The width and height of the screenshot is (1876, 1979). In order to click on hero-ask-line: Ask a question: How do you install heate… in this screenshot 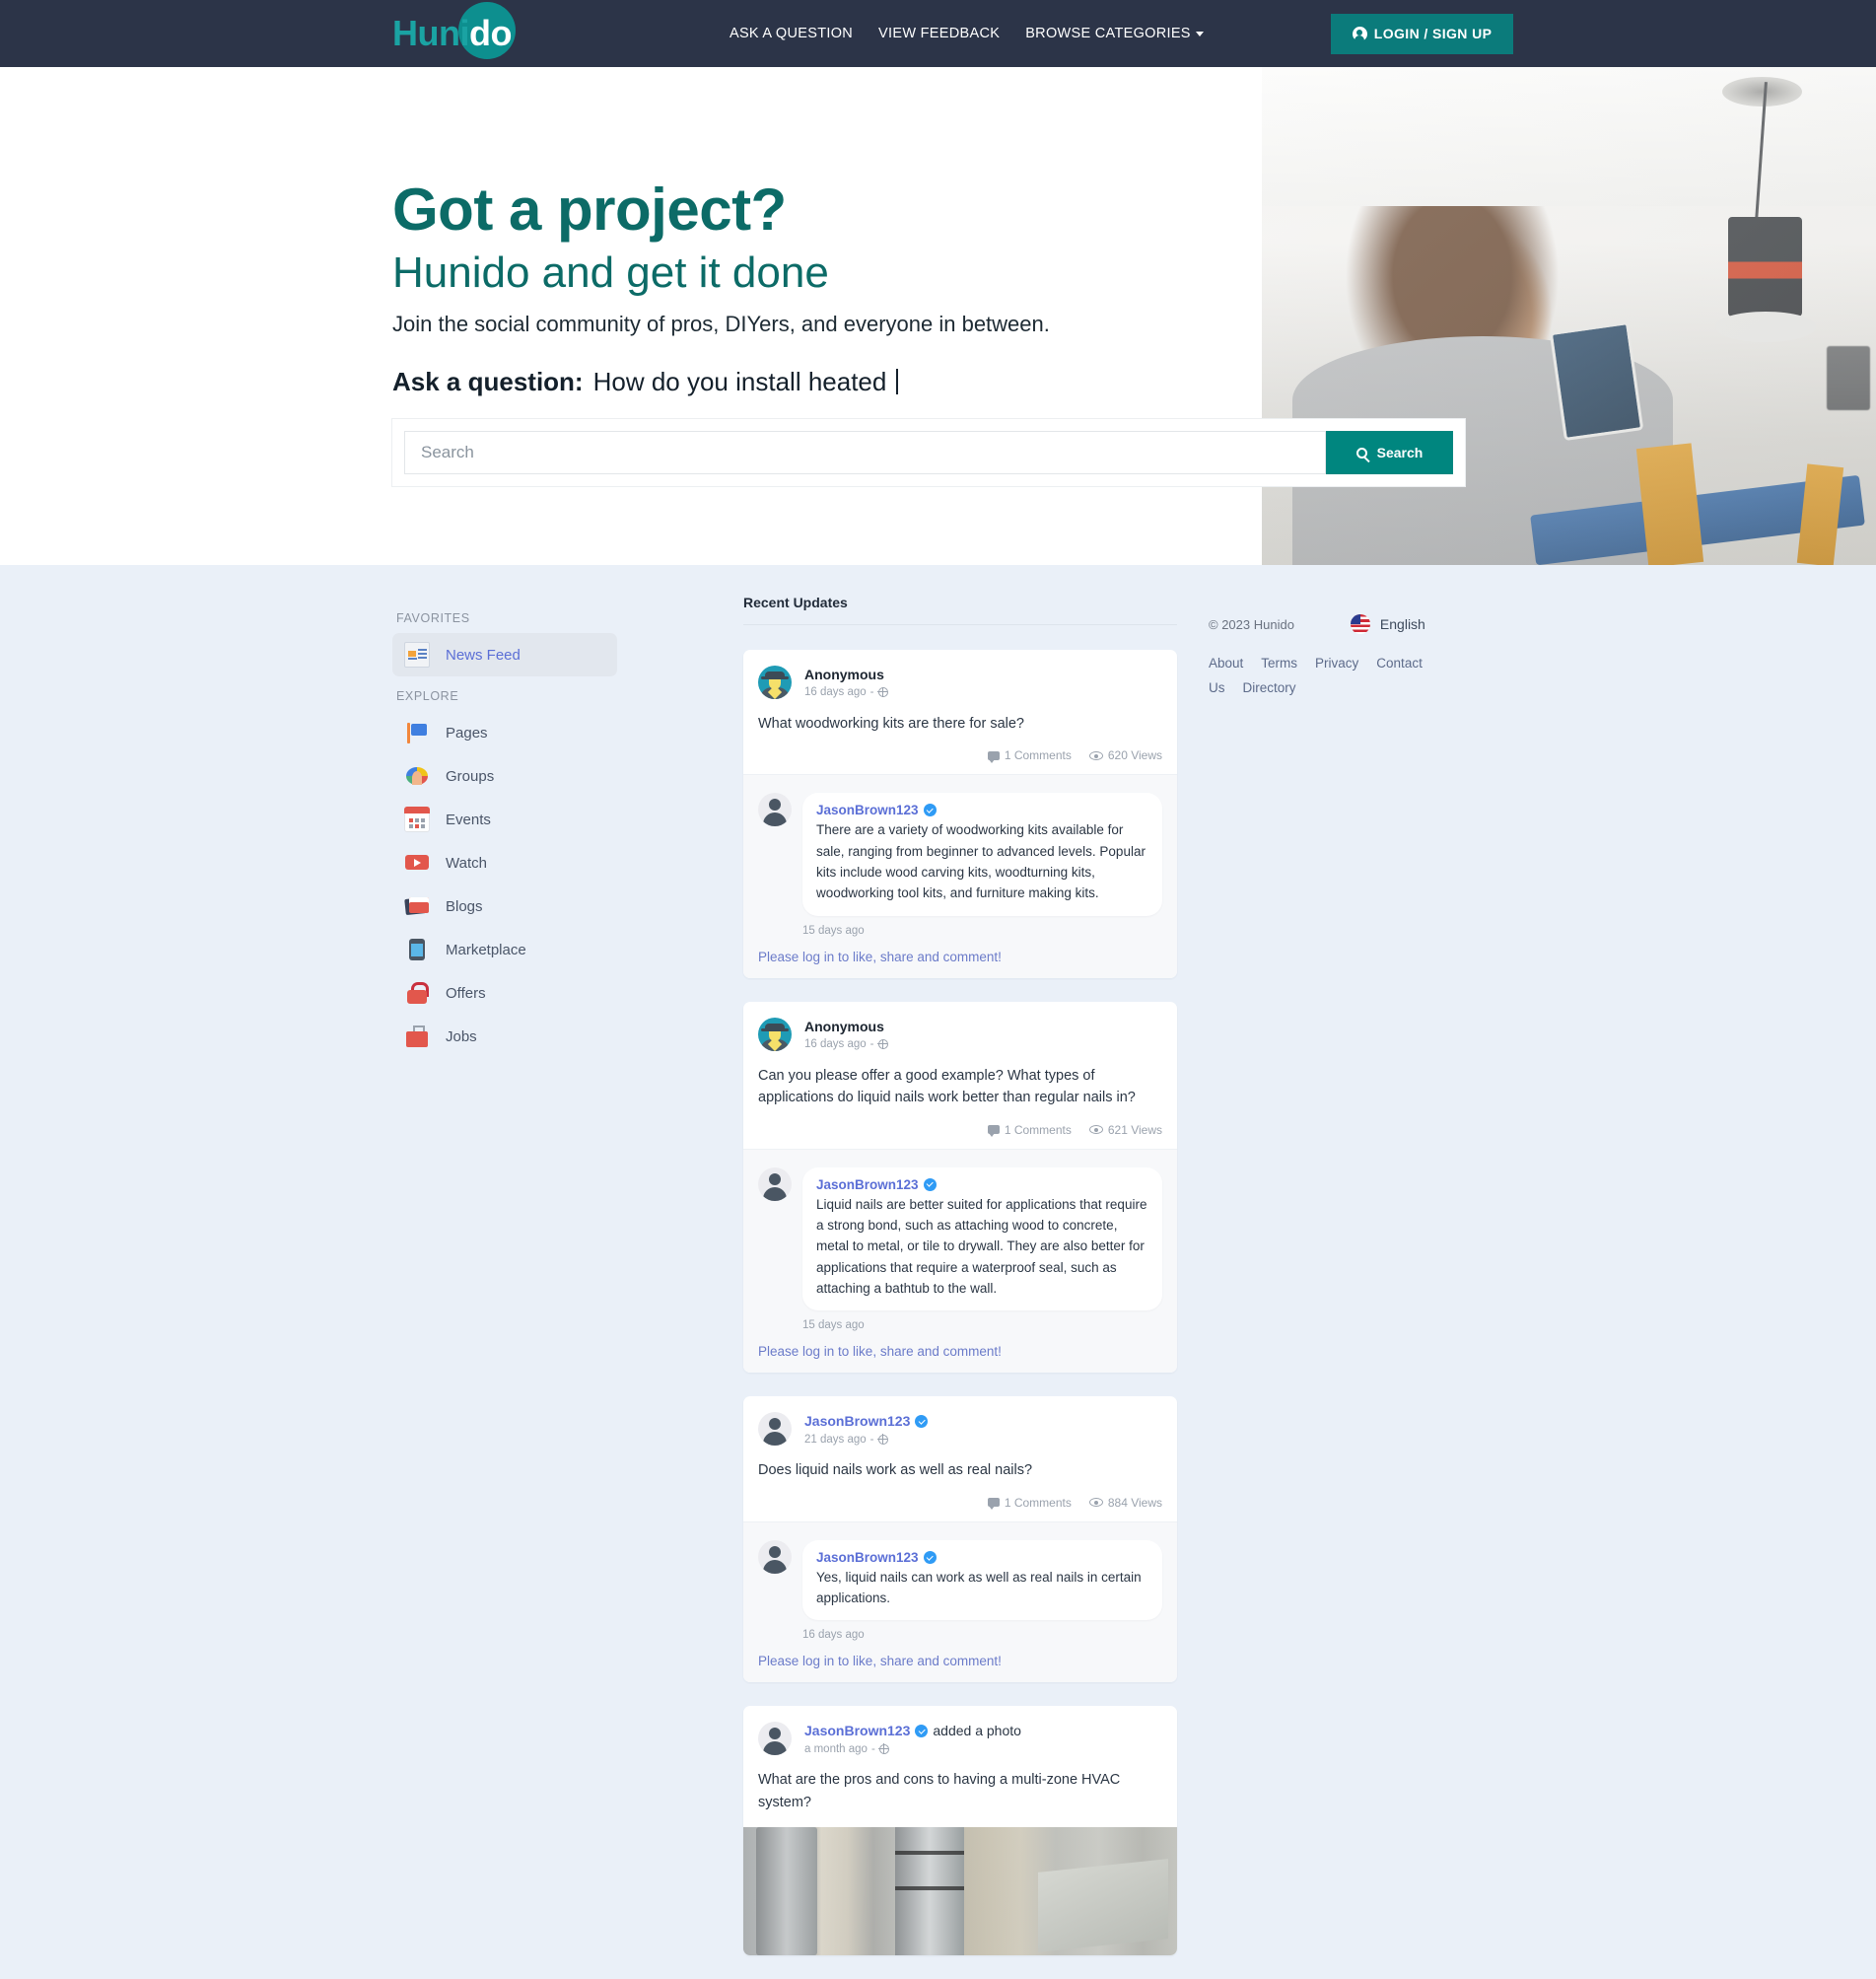, I will do `click(935, 381)`.